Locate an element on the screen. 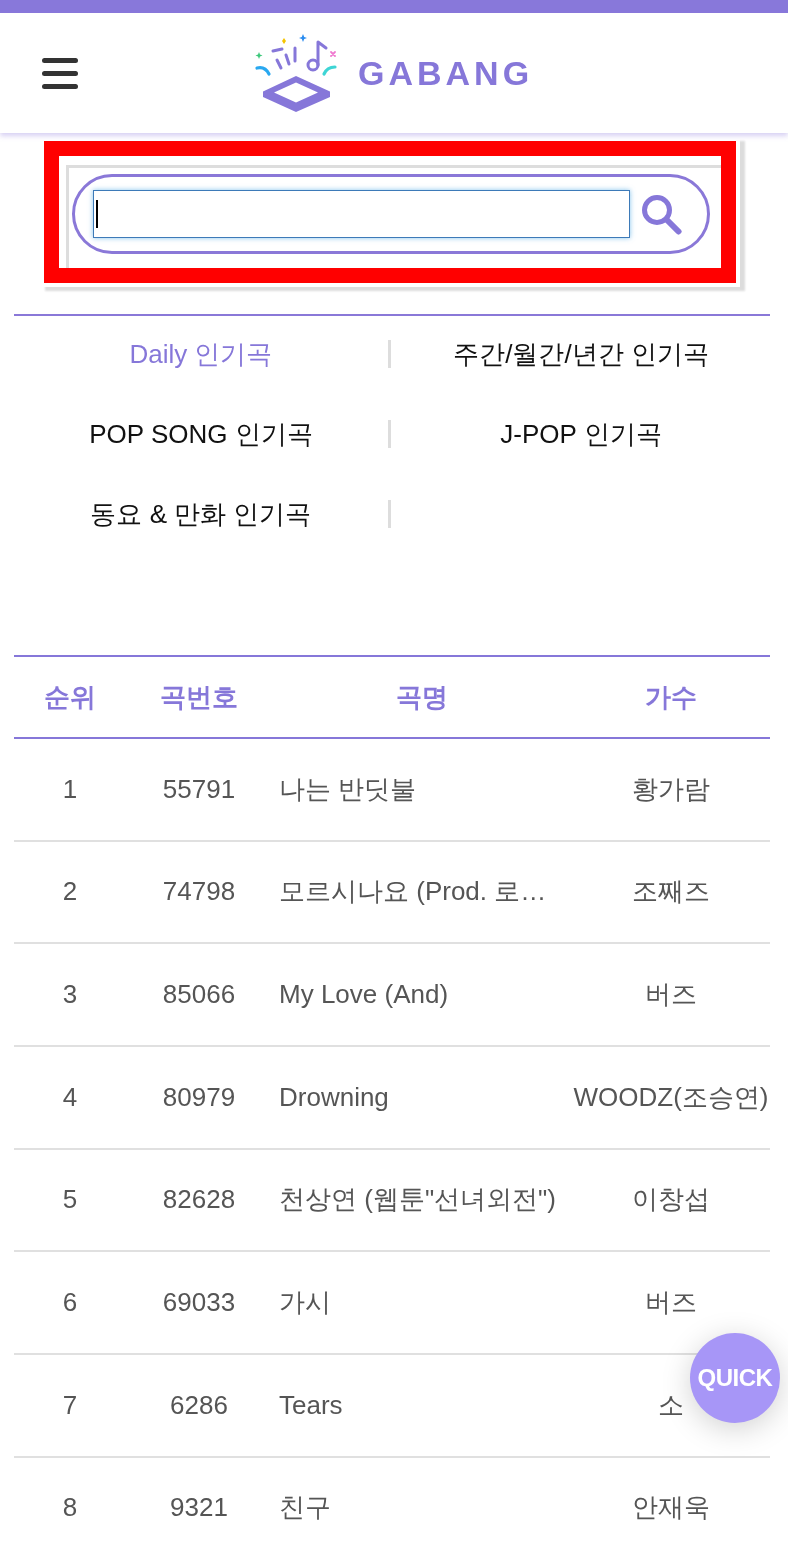  table-cell: 85066 is located at coordinates (199, 995).